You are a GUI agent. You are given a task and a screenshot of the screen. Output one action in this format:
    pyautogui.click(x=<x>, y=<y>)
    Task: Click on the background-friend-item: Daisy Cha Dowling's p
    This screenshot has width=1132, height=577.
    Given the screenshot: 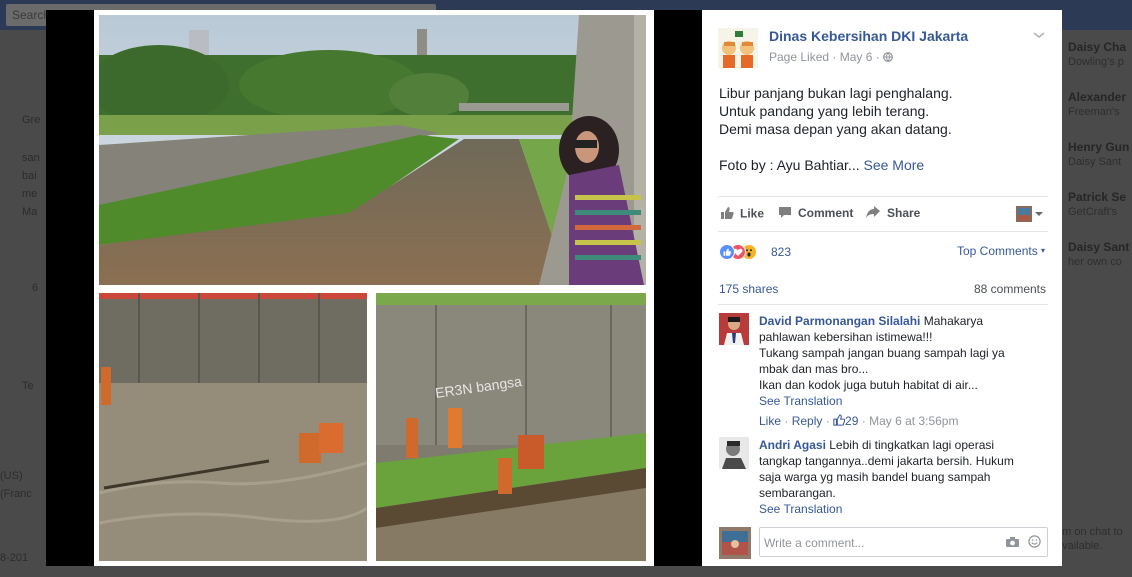 What is the action you would take?
    pyautogui.click(x=1097, y=54)
    